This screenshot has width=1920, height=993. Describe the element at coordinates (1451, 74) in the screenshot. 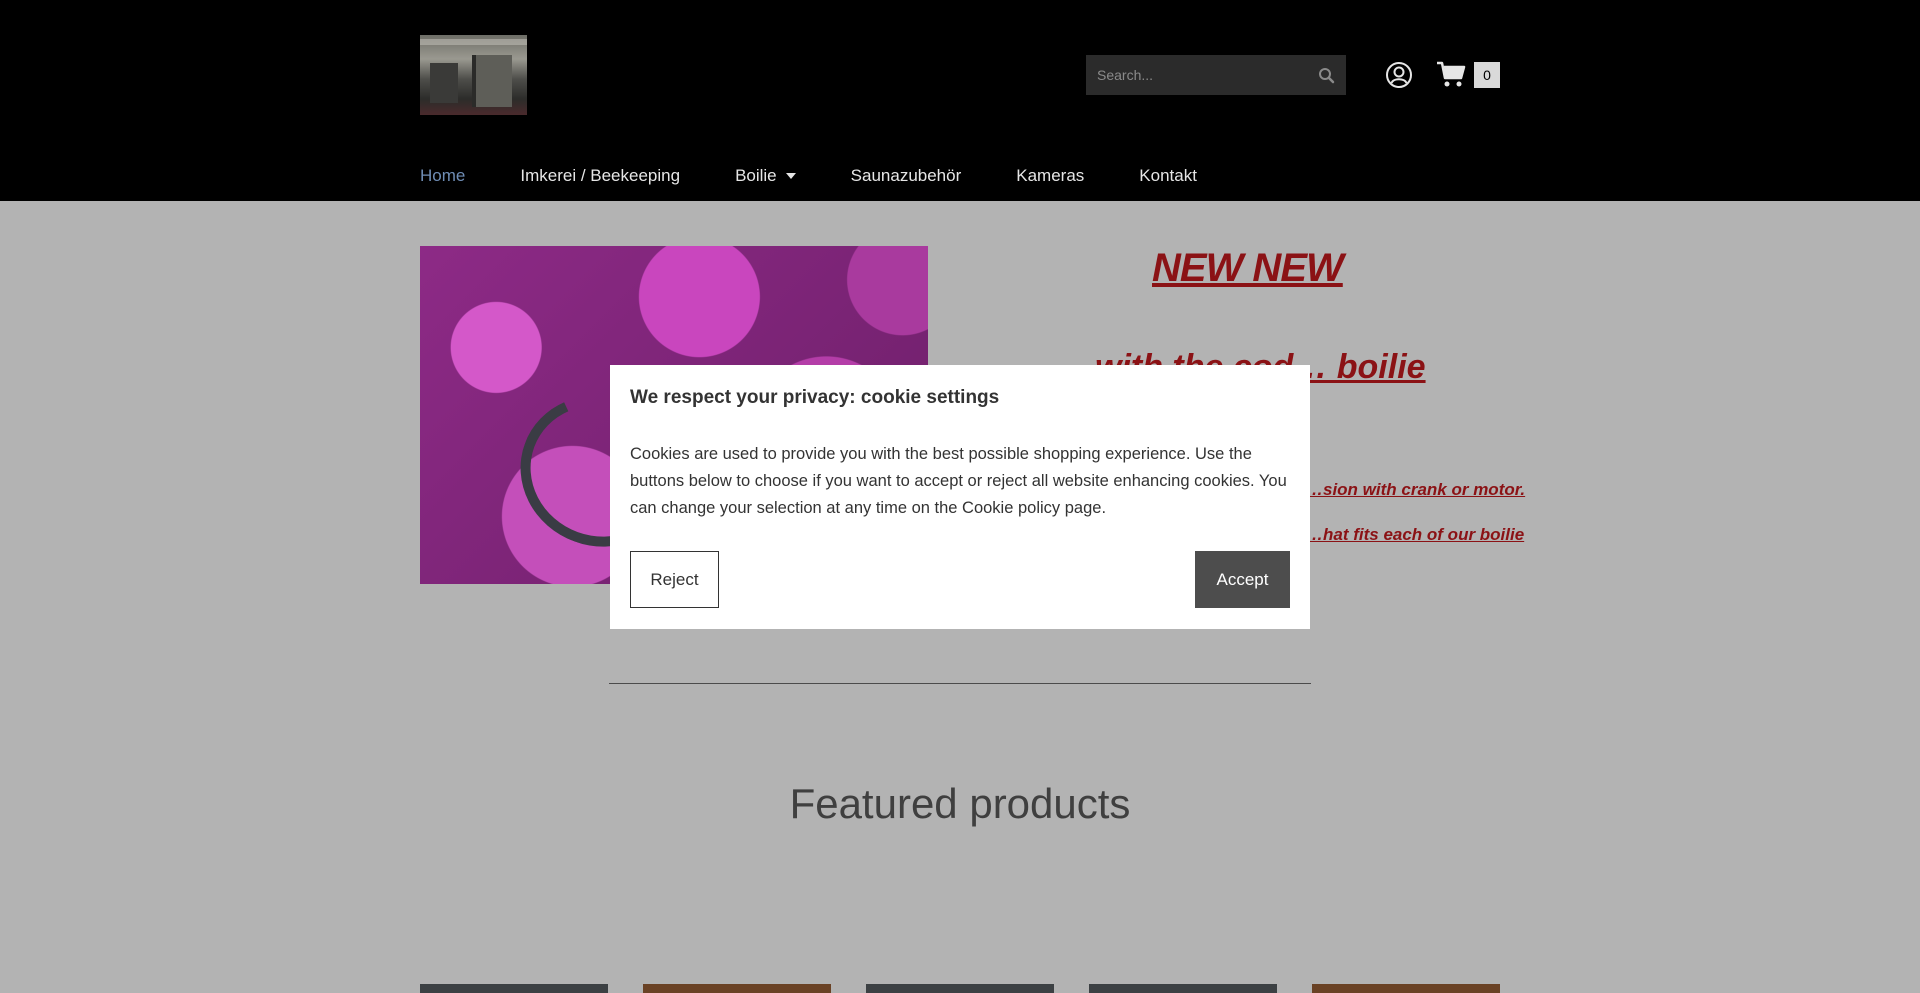

I see `shopping-cart-icon` at that location.